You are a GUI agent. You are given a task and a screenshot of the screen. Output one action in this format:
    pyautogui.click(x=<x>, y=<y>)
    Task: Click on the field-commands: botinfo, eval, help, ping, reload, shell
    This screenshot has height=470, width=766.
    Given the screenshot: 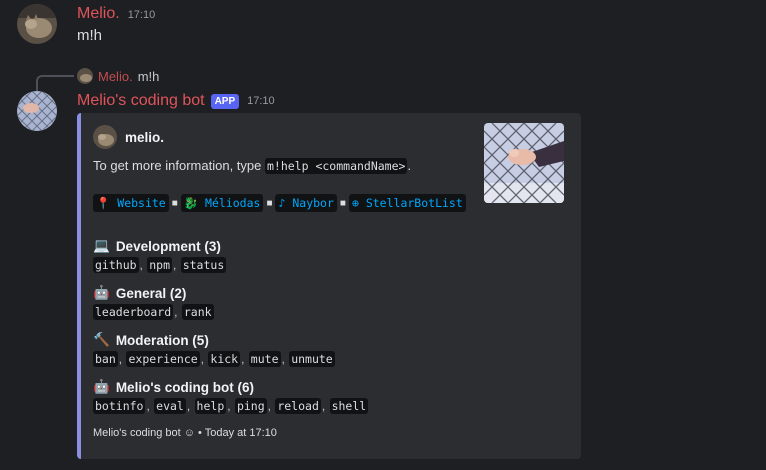 What is the action you would take?
    pyautogui.click(x=231, y=406)
    